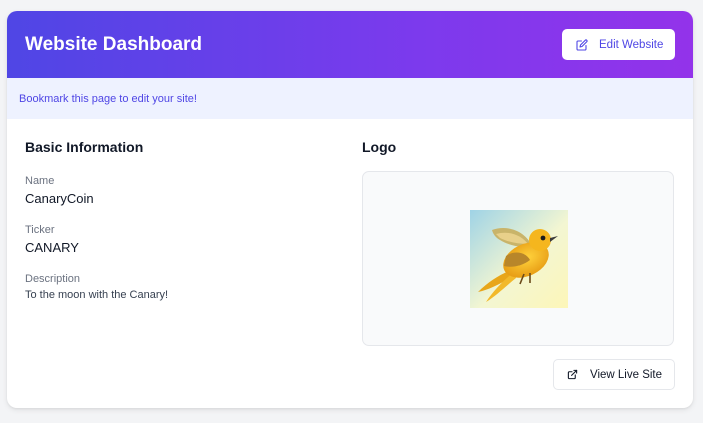 This screenshot has height=423, width=703. What do you see at coordinates (350, 98) in the screenshot?
I see `bookmark-notice: Bookmark this page to edit your site!` at bounding box center [350, 98].